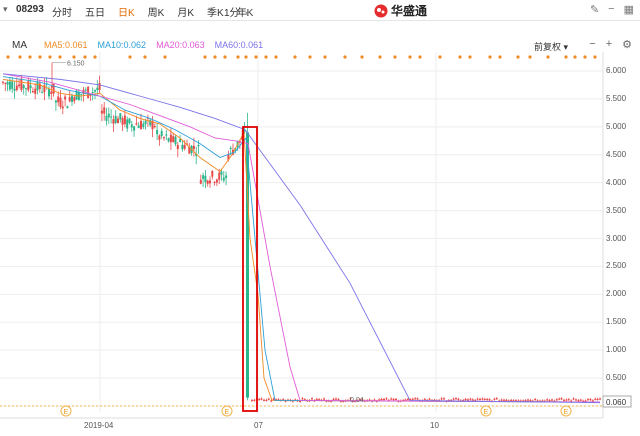 This screenshot has height=436, width=640. Describe the element at coordinates (258, 425) in the screenshot. I see `x-label-jul: 07` at that location.